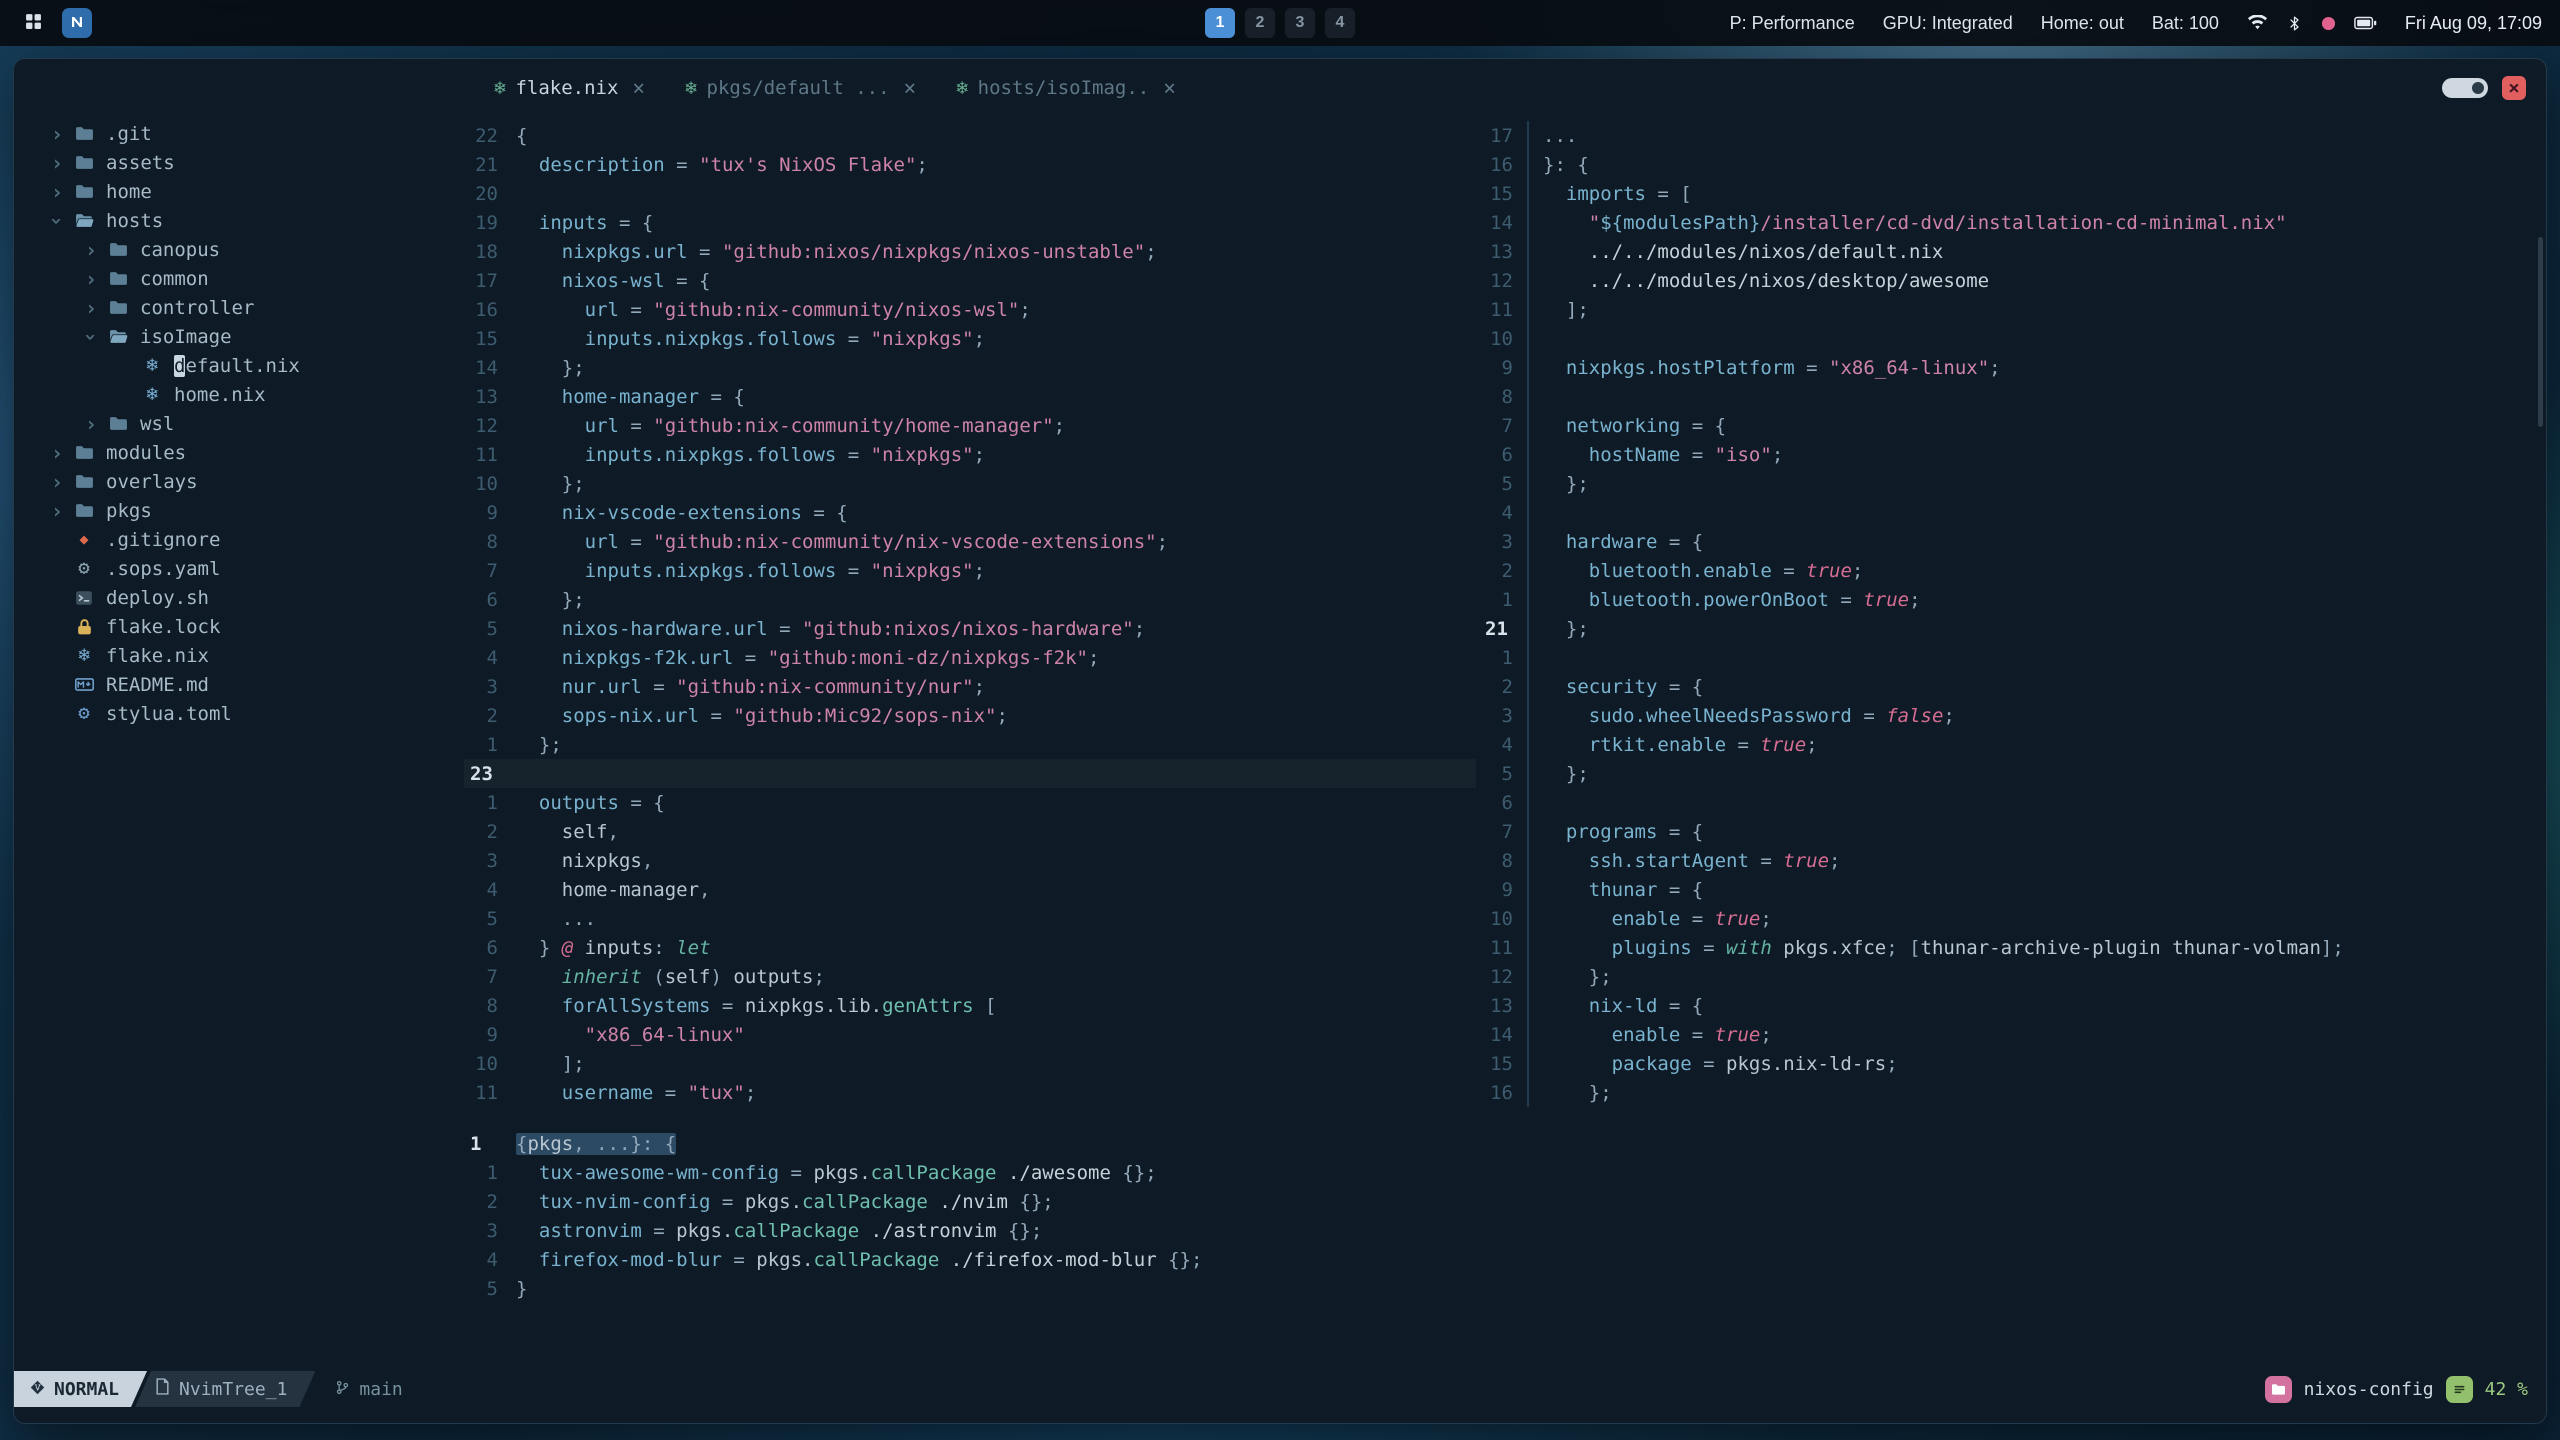 The height and width of the screenshot is (1440, 2560). I want to click on code-line: 2 bluetooth.enable = true;, so click(2012, 570).